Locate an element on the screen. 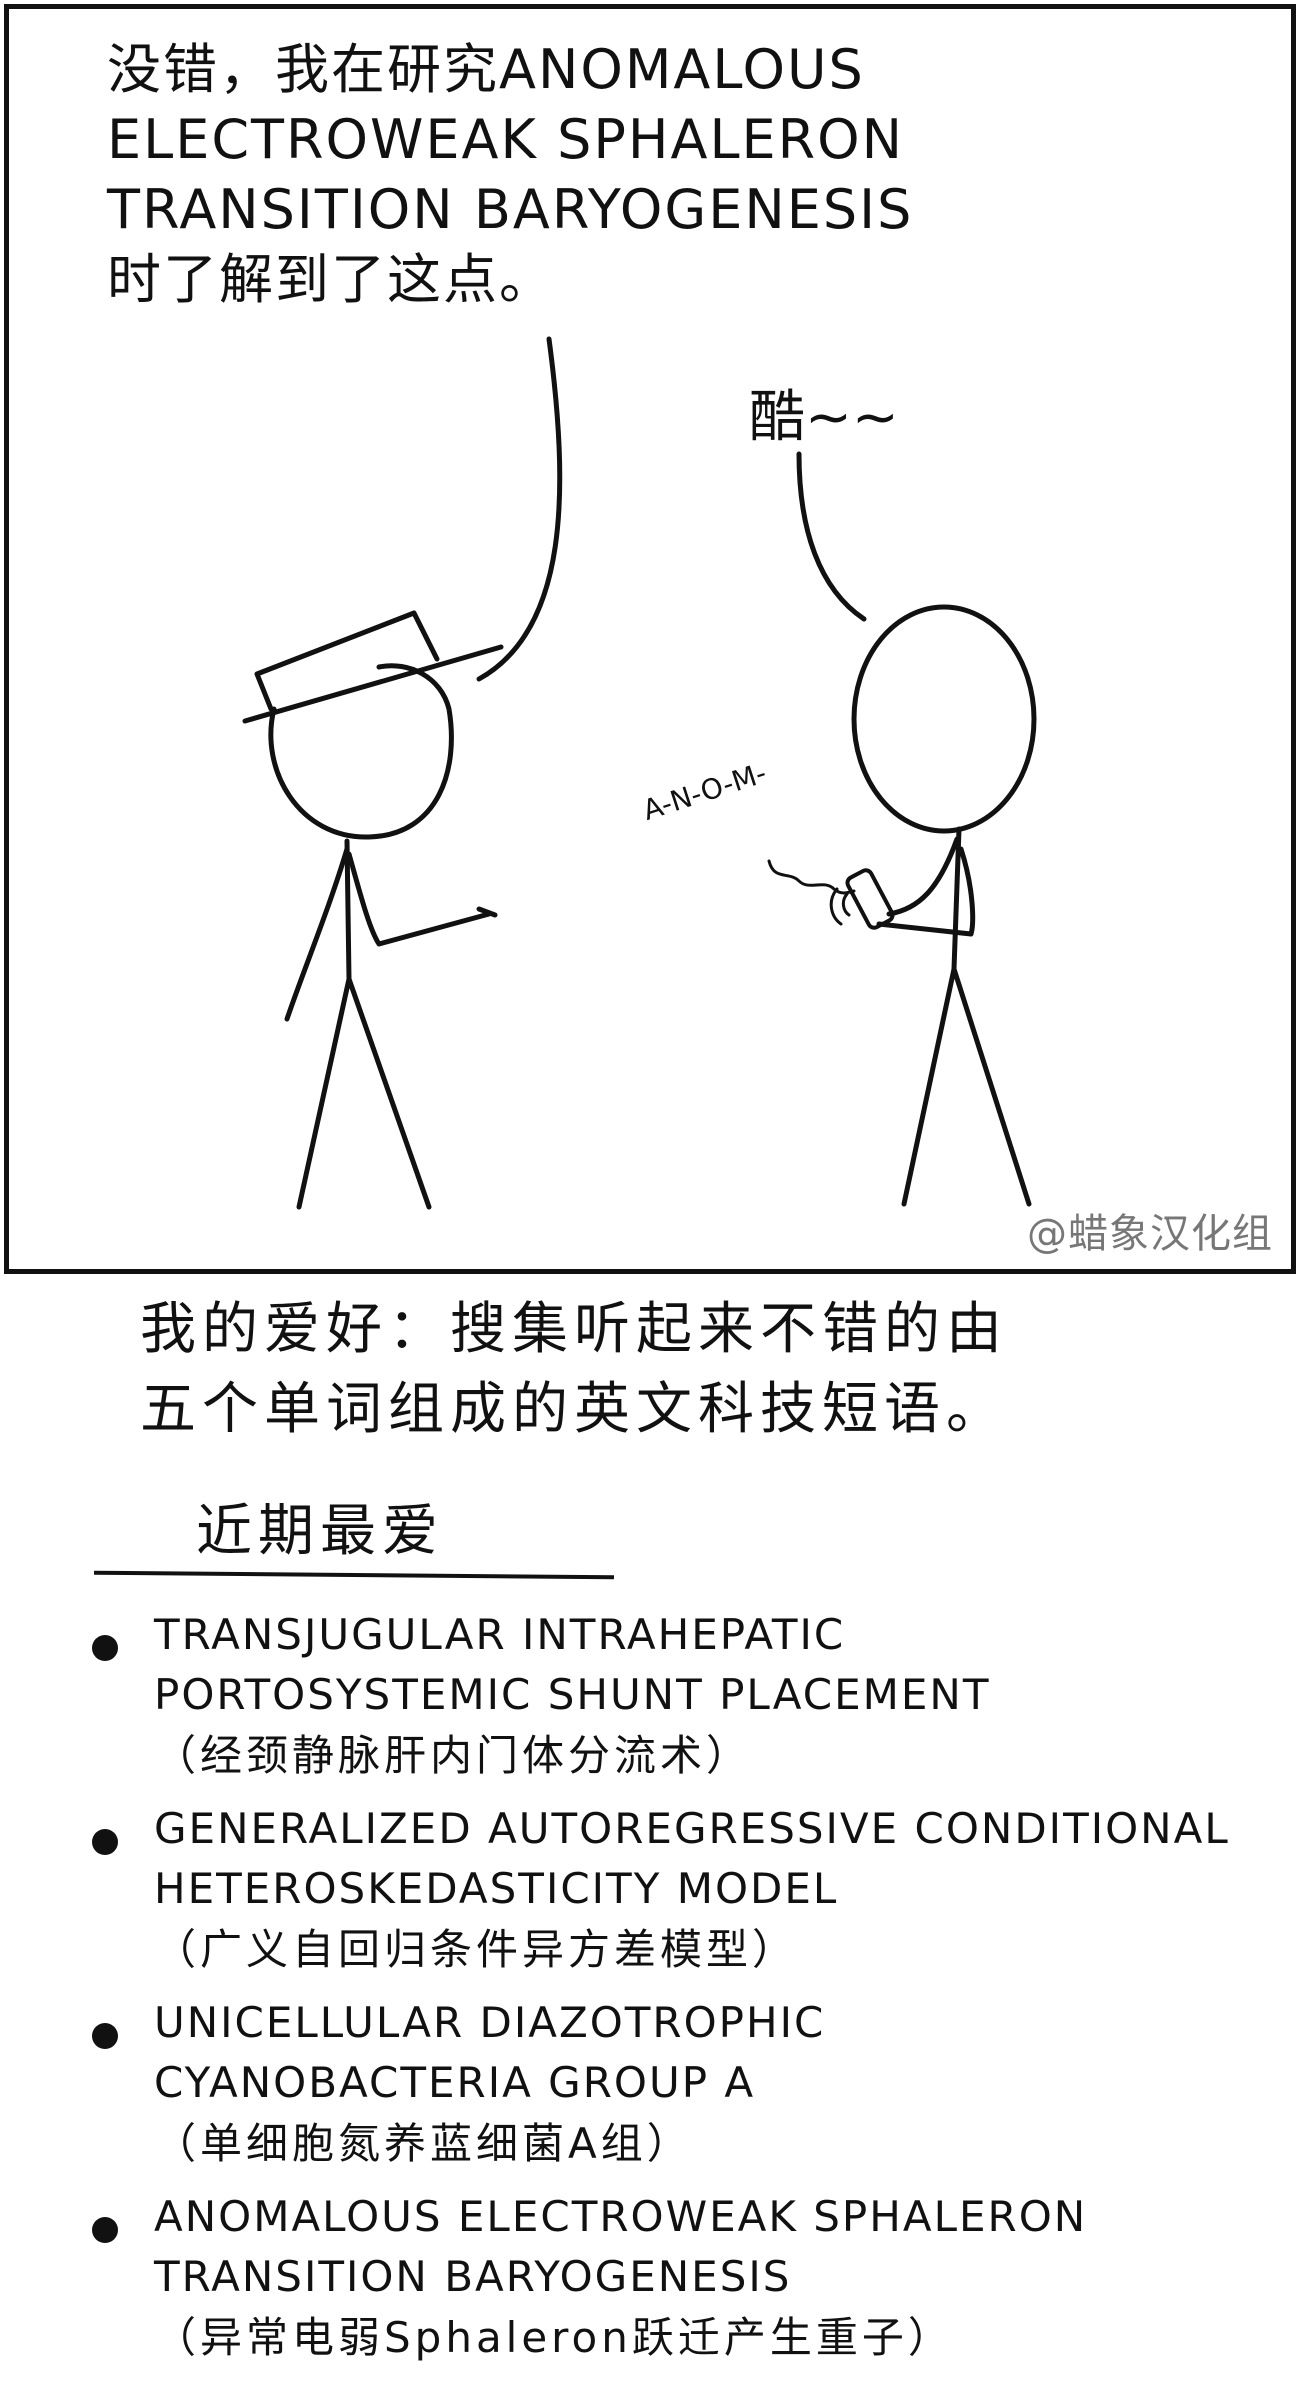  hat-brim is located at coordinates (373, 684).